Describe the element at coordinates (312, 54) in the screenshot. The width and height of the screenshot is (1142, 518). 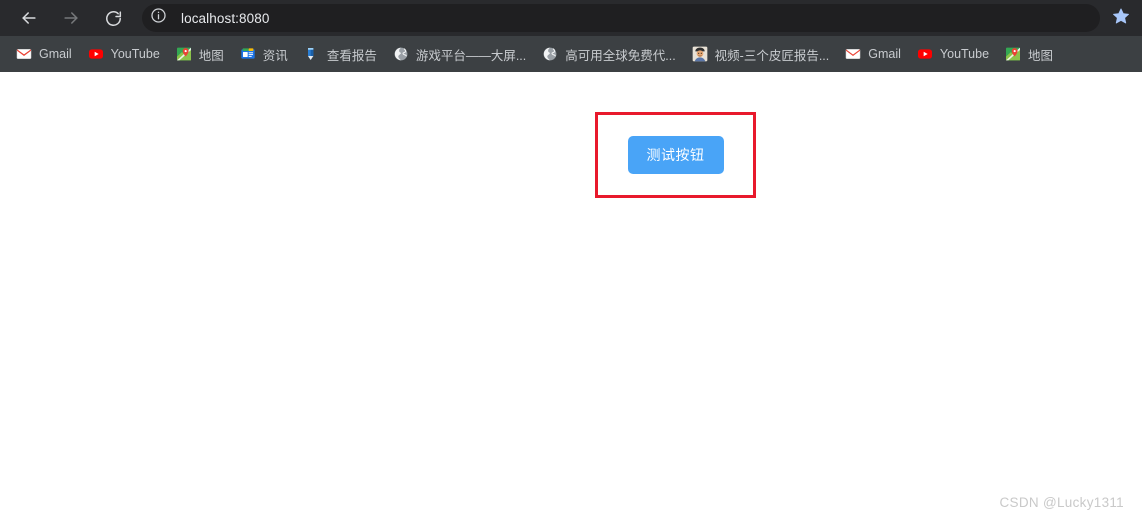
I see `blue-pen-icon` at that location.